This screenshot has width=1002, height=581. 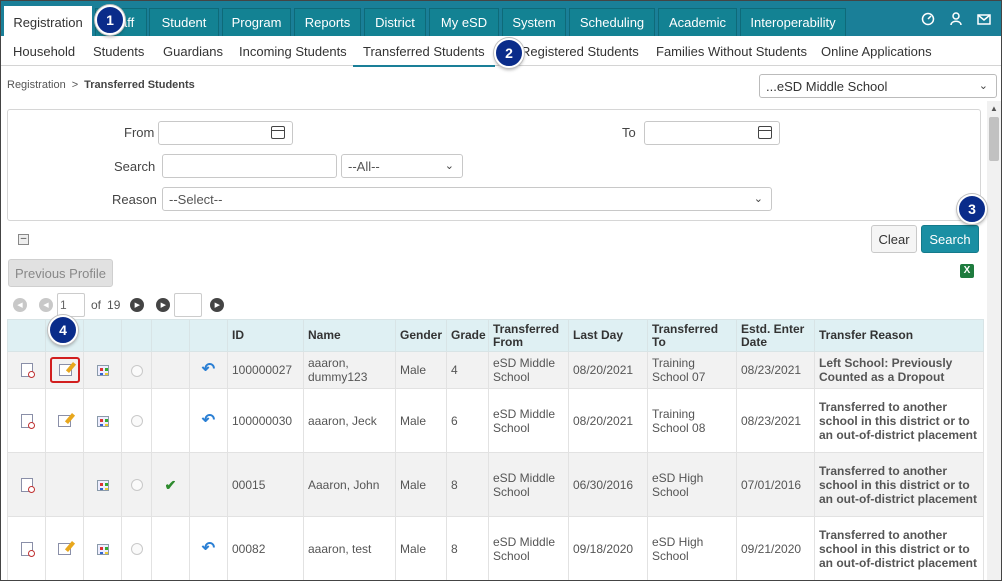 I want to click on tab-system: System, so click(x=534, y=22).